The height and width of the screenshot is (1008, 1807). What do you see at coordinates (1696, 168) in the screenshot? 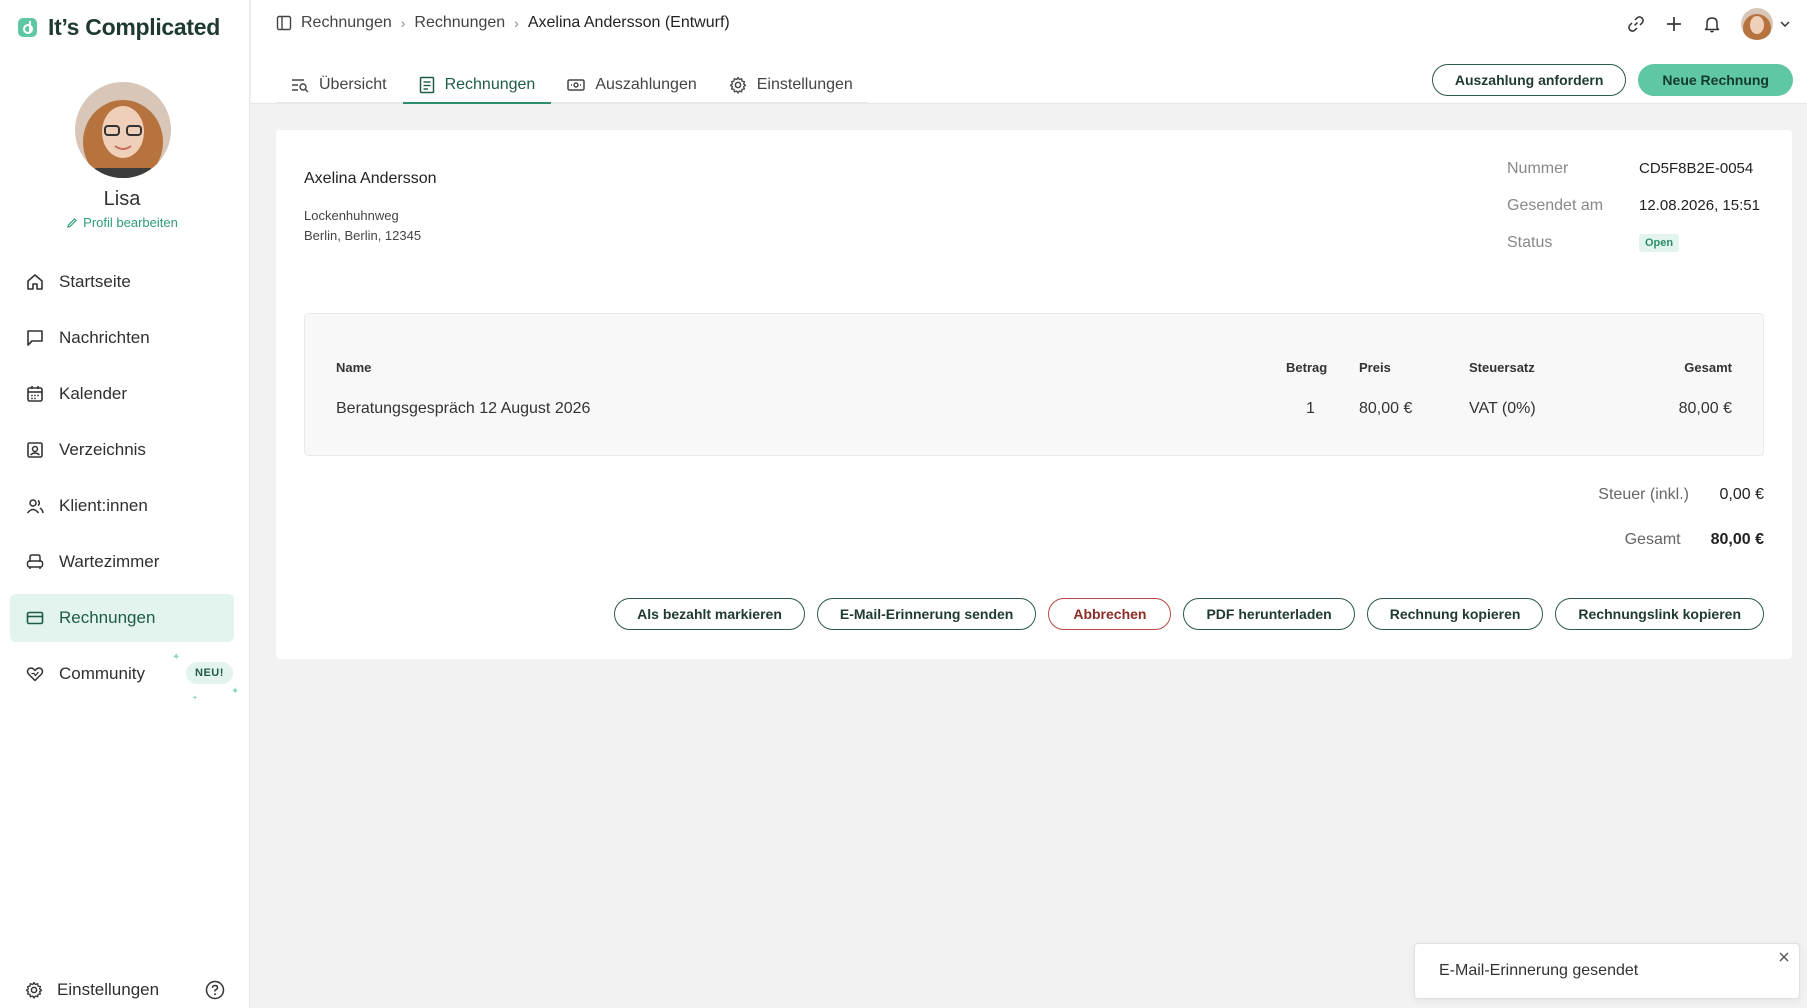
I see `invoice-number: CD5F8B2E-0054` at bounding box center [1696, 168].